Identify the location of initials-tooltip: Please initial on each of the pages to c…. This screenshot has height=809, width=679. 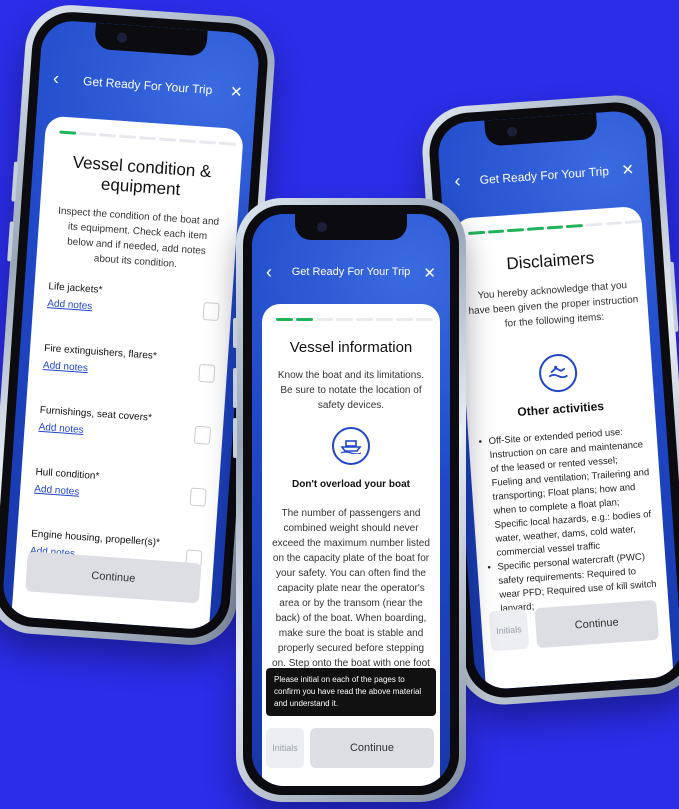
(351, 692).